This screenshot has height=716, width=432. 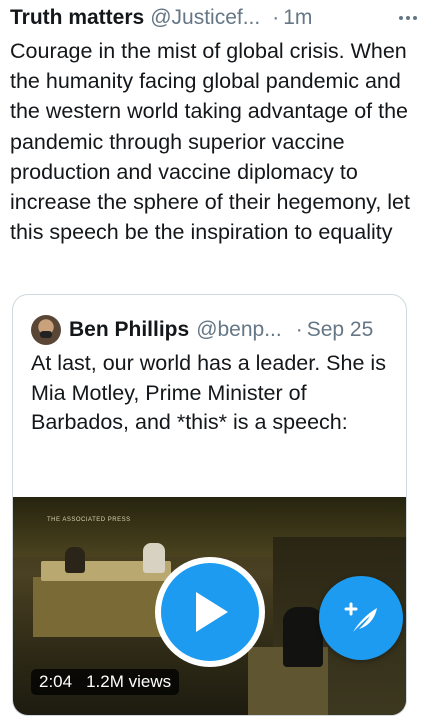 What do you see at coordinates (77, 18) in the screenshot?
I see `author-name: Truth matters` at bounding box center [77, 18].